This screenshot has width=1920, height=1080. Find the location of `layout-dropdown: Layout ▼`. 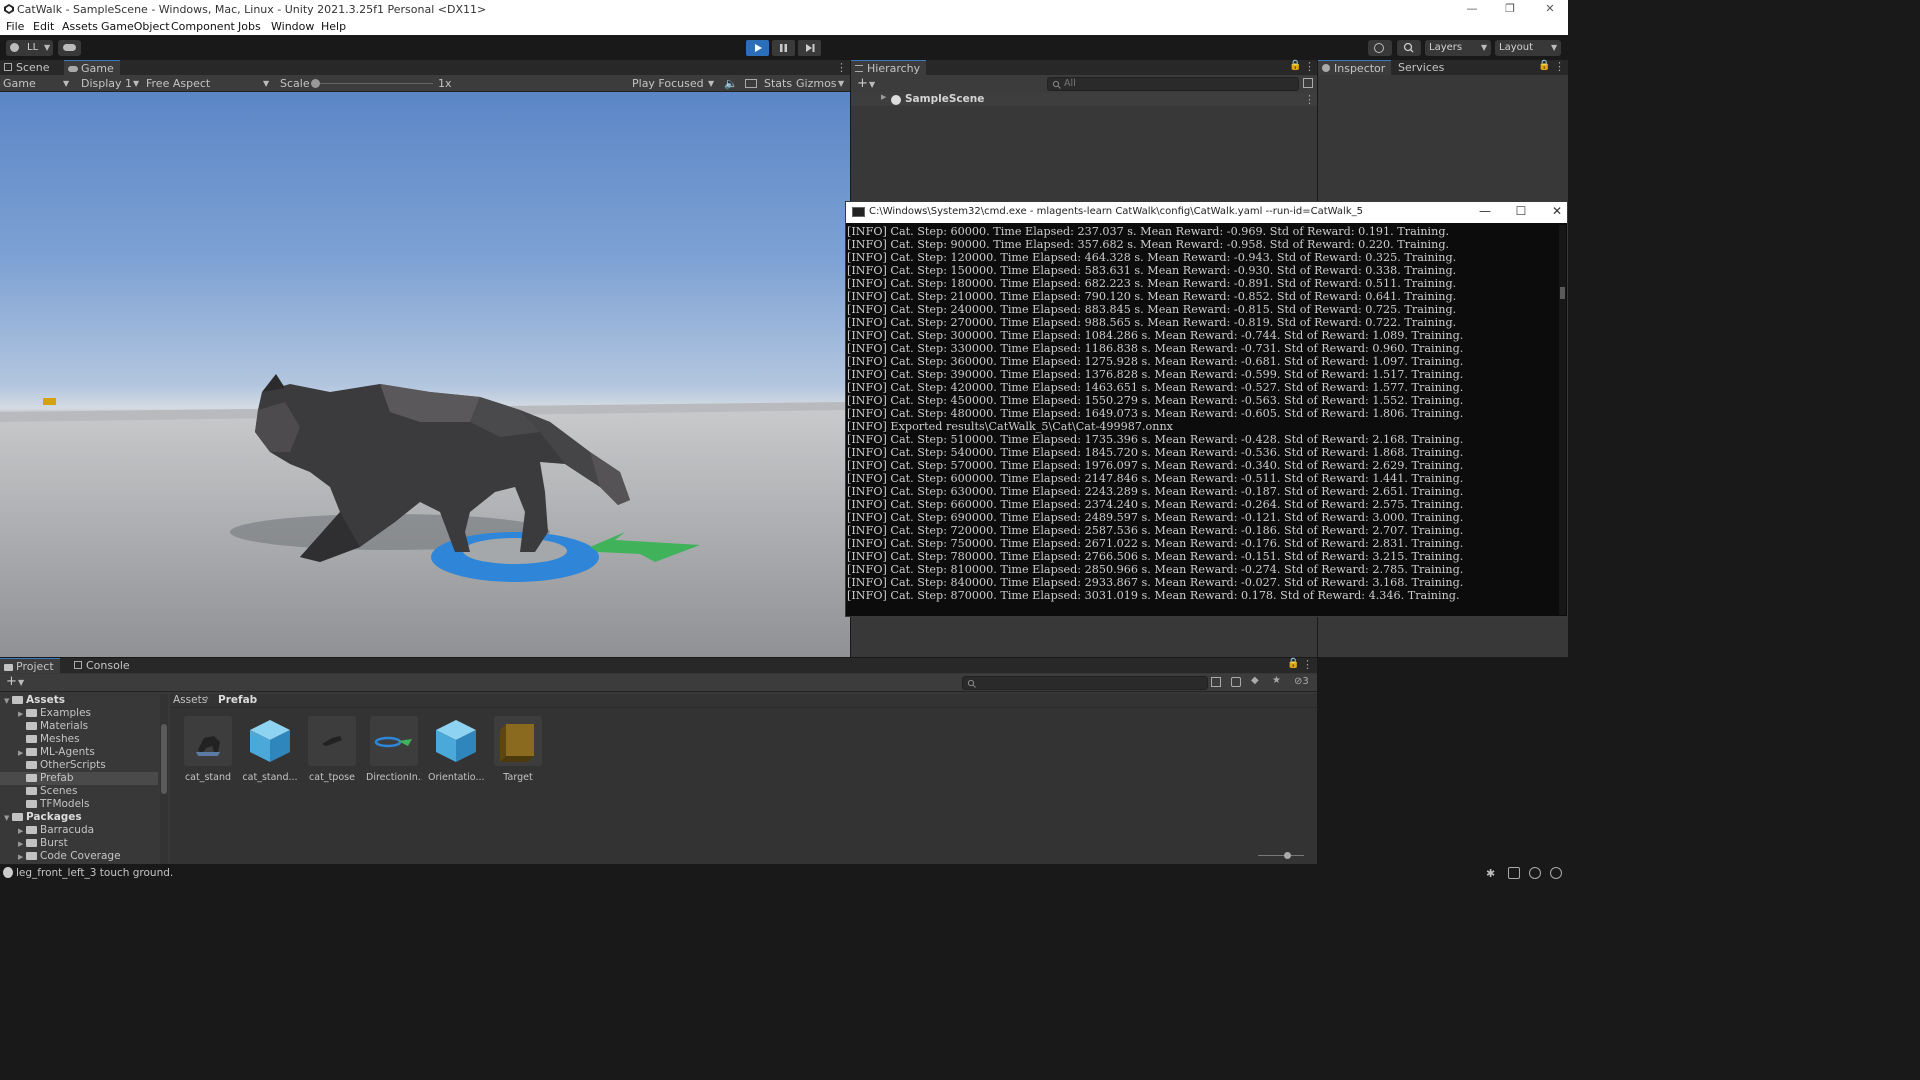

layout-dropdown: Layout ▼ is located at coordinates (1528, 48).